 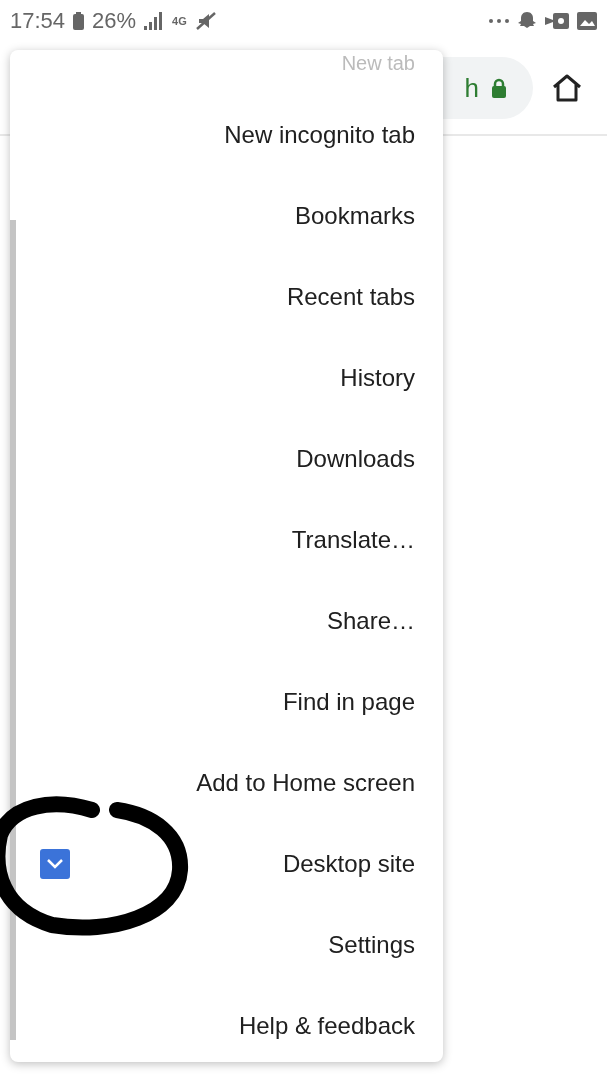 What do you see at coordinates (326, 1025) in the screenshot?
I see `menu-item: Help & feedback` at bounding box center [326, 1025].